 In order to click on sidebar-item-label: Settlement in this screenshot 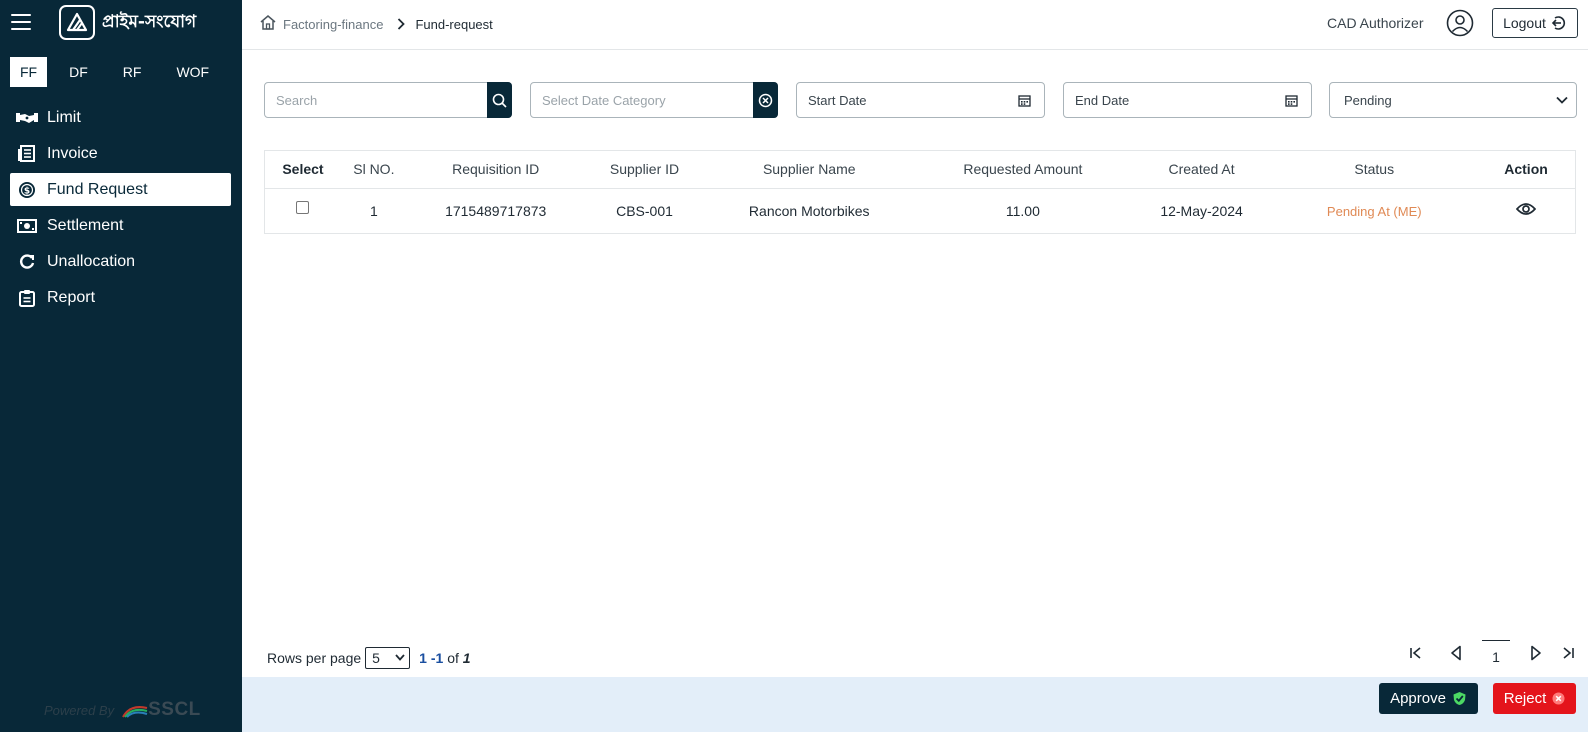, I will do `click(85, 225)`.